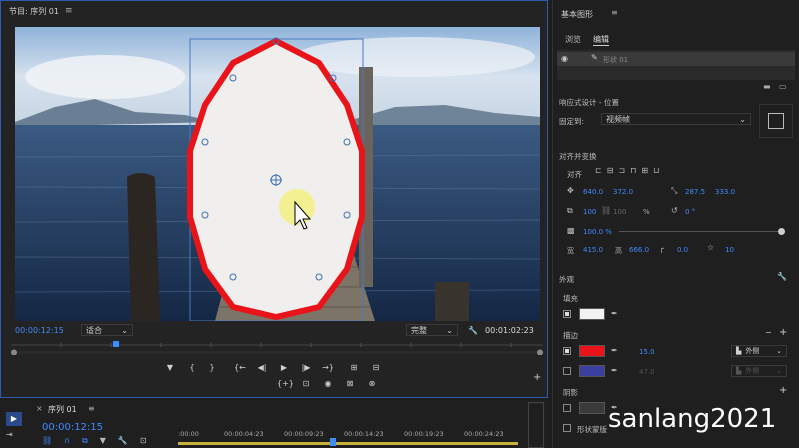 The image size is (799, 448). I want to click on anchor-point-icon: ⤡, so click(674, 190).